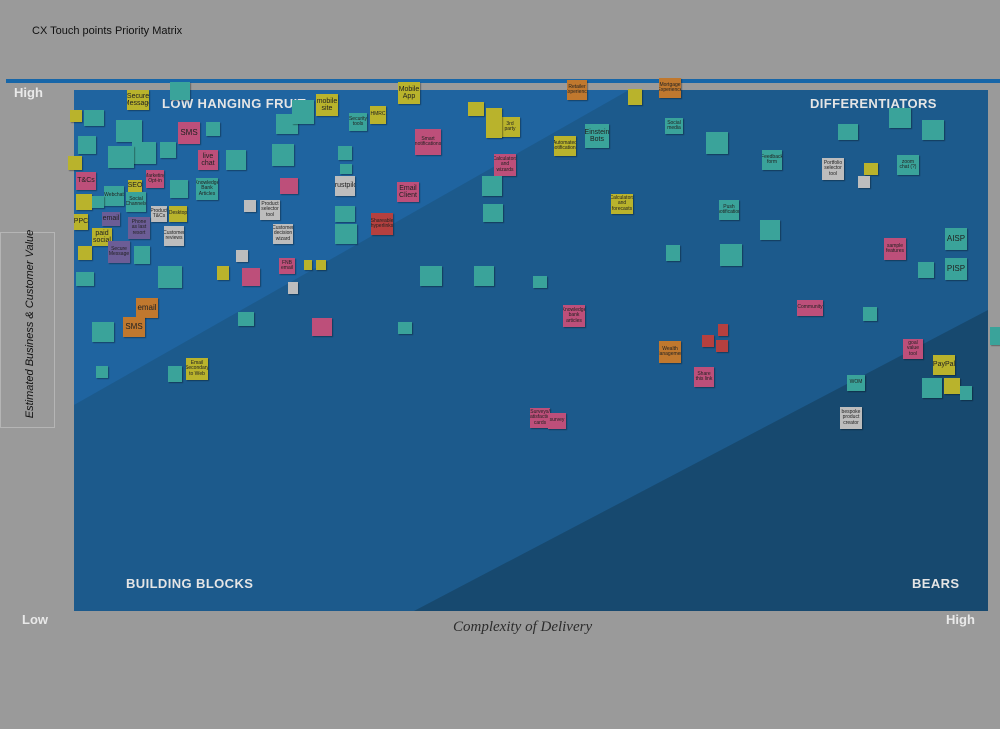  What do you see at coordinates (670, 88) in the screenshot?
I see `sticky-note: Mortgage Experience` at bounding box center [670, 88].